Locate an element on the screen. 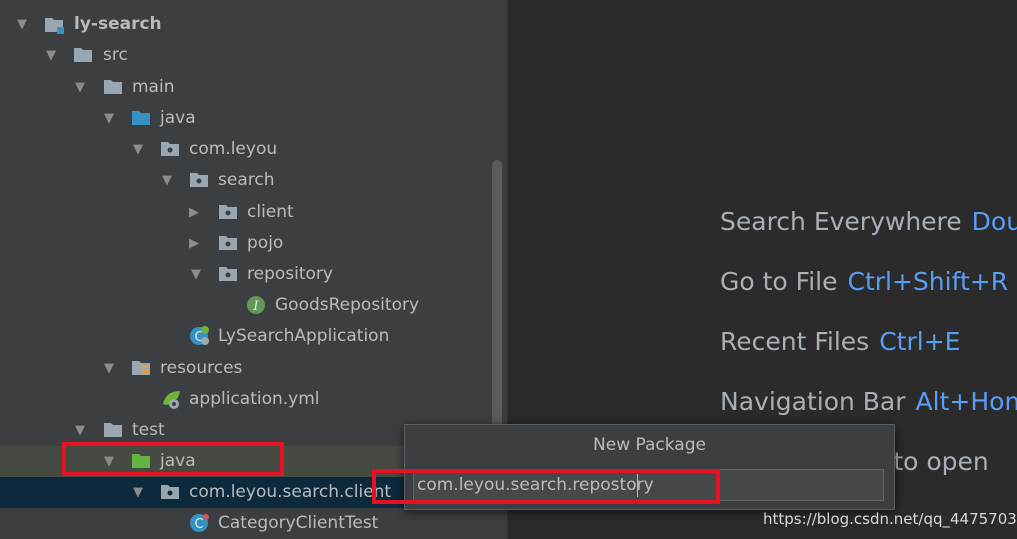 This screenshot has width=1017, height=539. tree-row-label: CategoryClientTest is located at coordinates (298, 523).